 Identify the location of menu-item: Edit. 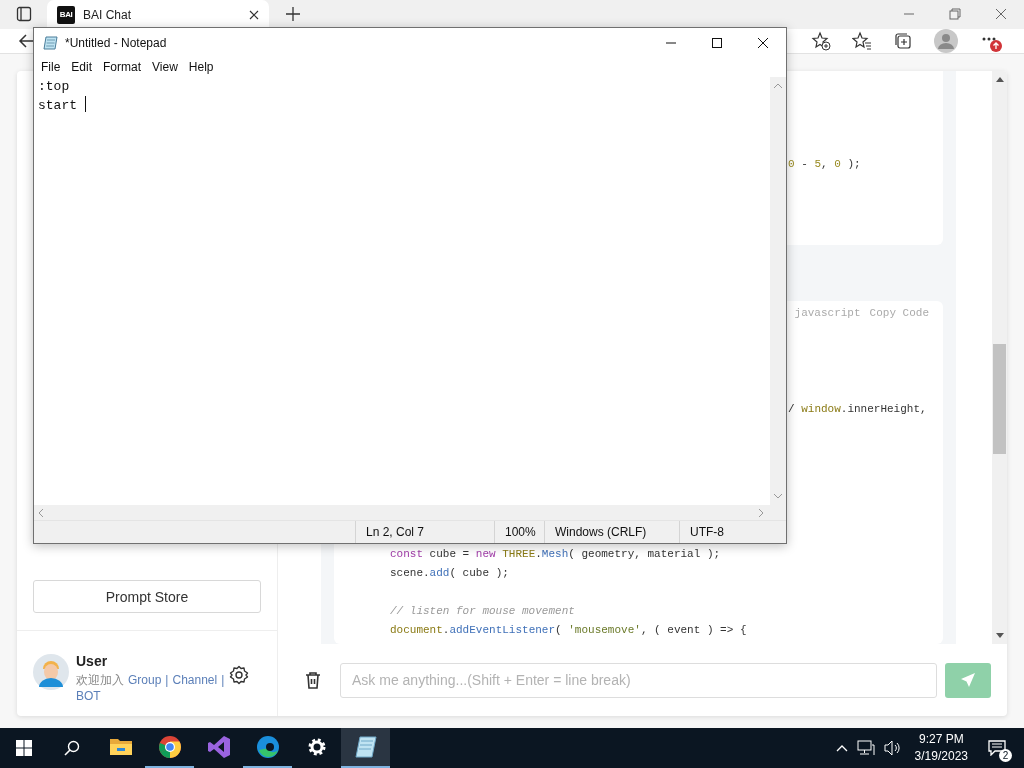
(84, 67).